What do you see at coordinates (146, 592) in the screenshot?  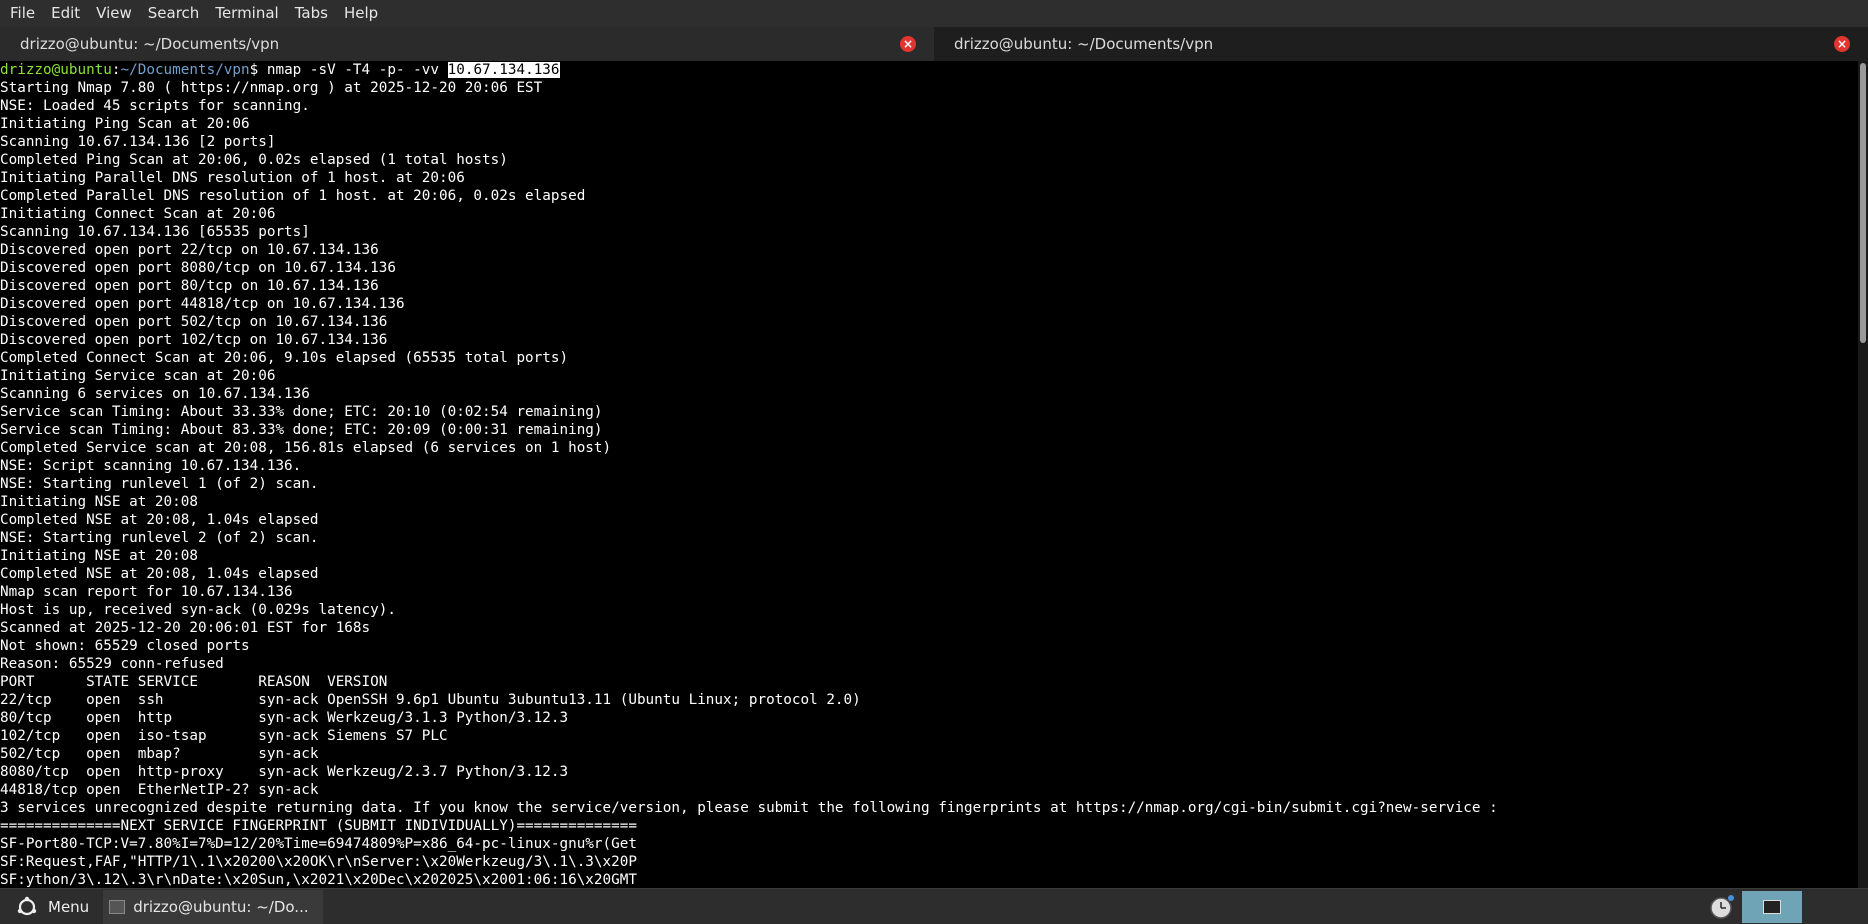 I see `output-line: Nmap scan report for 10.67.134.136` at bounding box center [146, 592].